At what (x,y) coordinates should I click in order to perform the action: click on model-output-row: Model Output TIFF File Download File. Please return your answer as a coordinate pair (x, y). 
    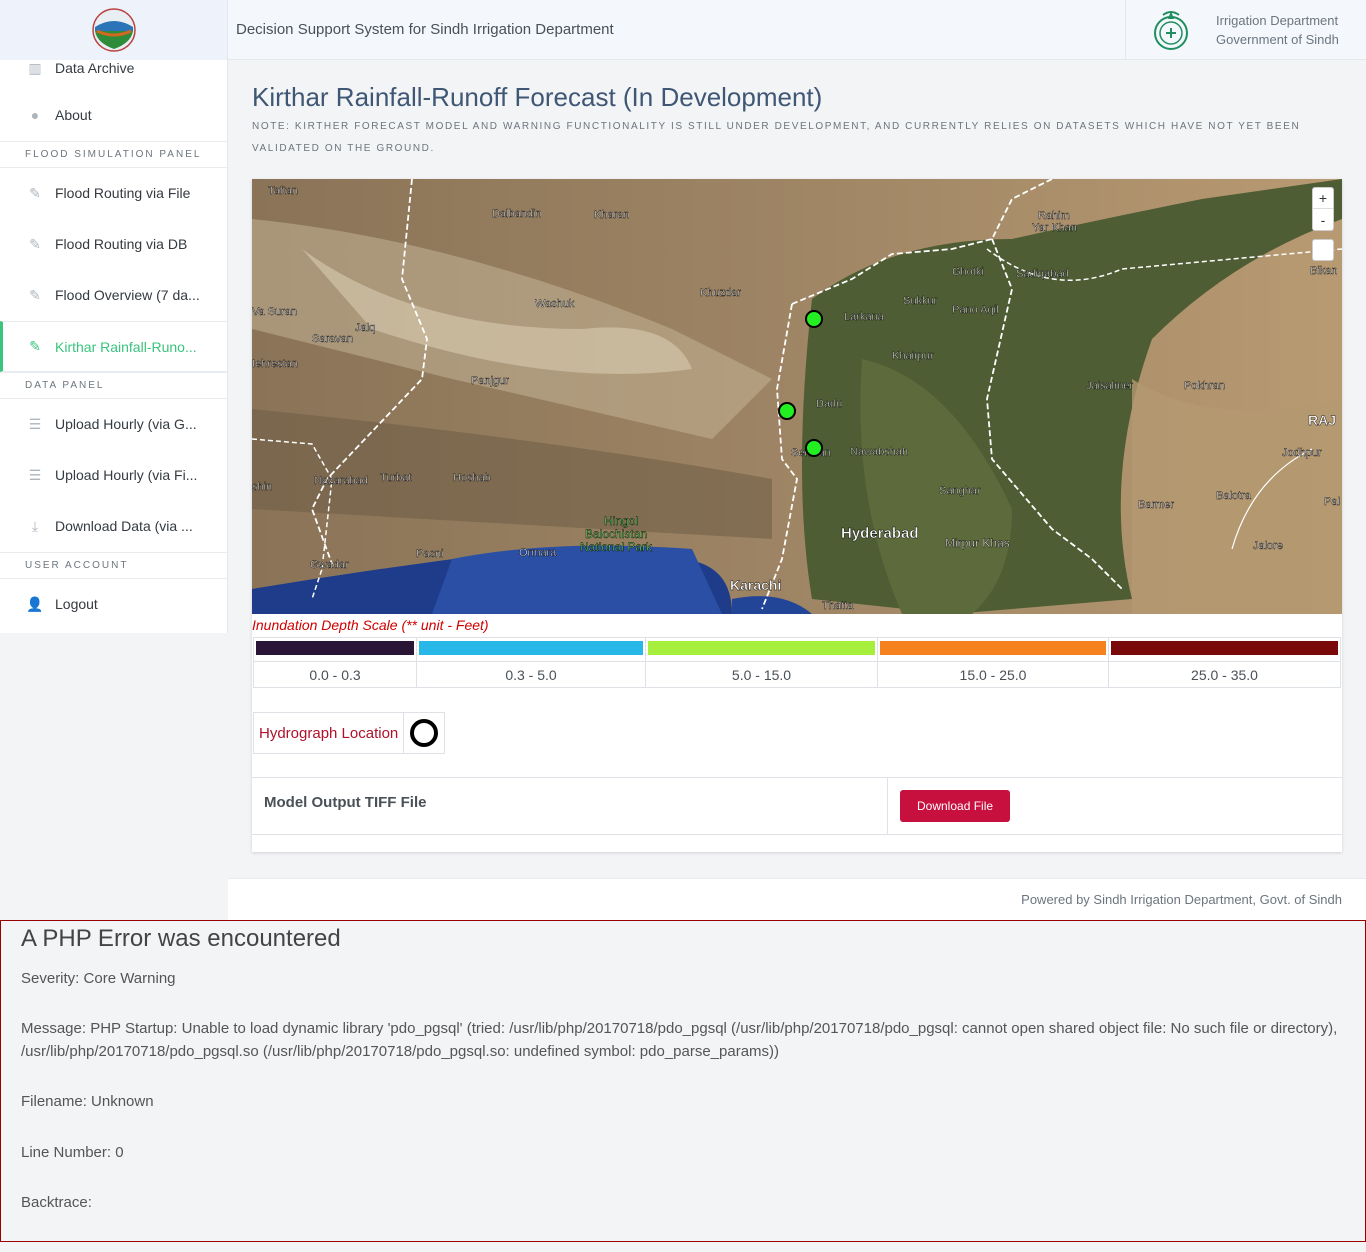
    Looking at the image, I should click on (797, 806).